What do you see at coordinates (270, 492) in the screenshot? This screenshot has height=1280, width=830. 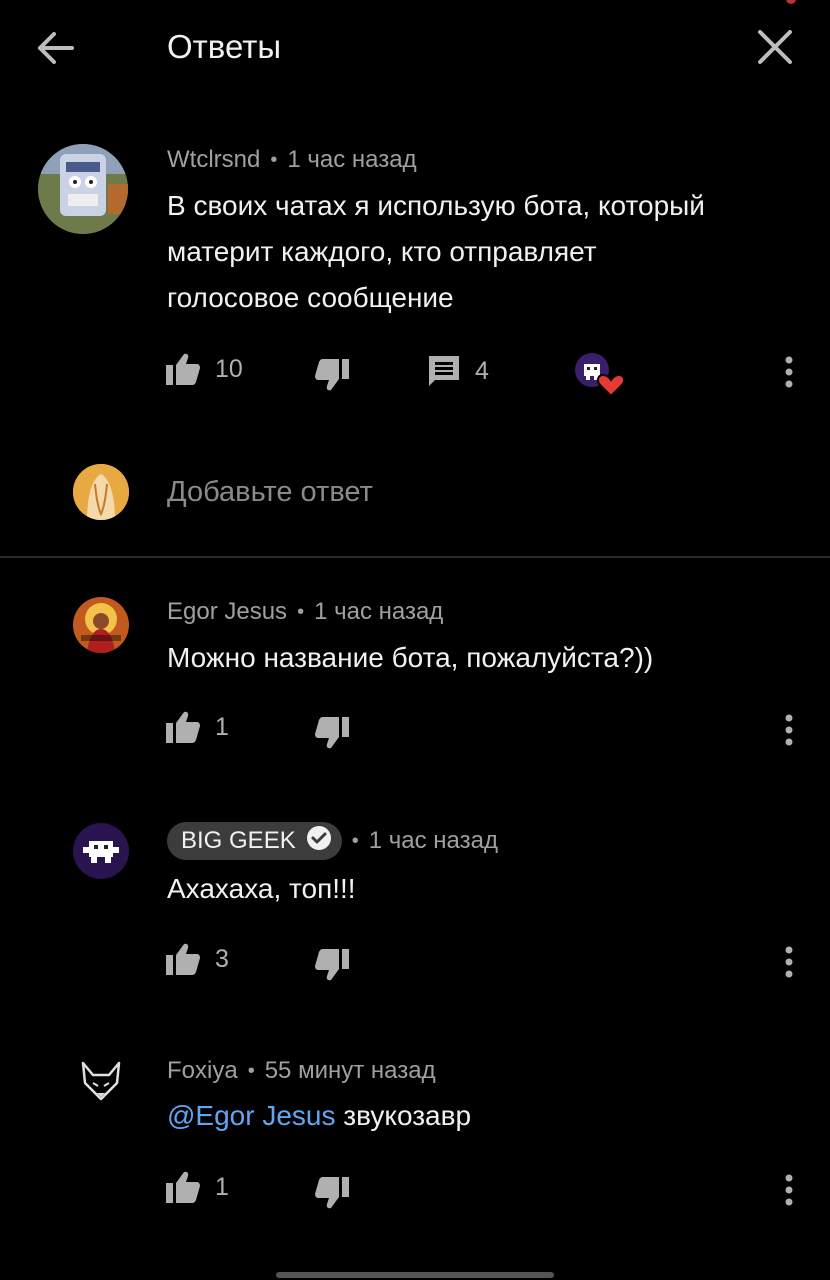 I see `add-reply-input: Добавьте ответ` at bounding box center [270, 492].